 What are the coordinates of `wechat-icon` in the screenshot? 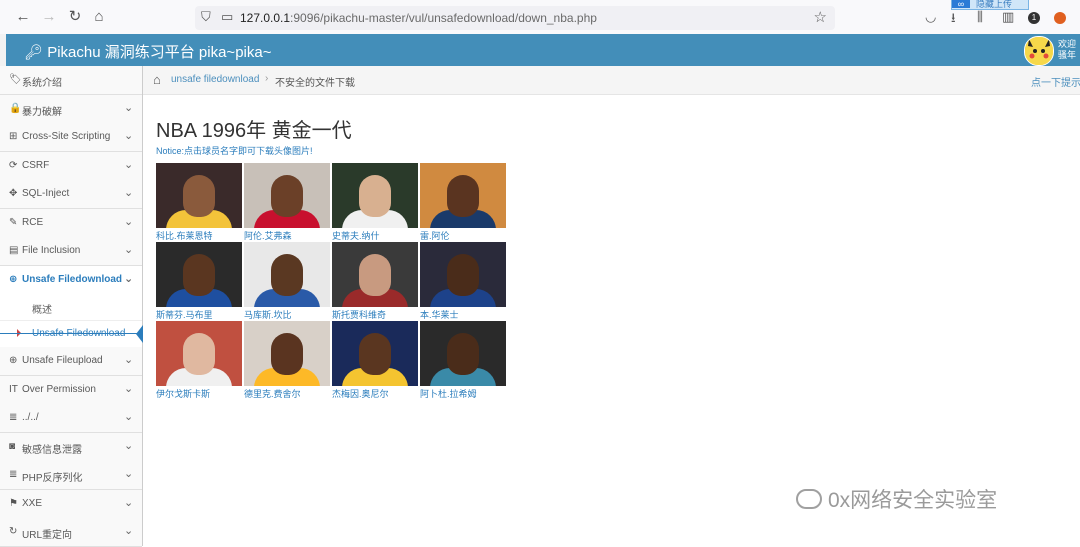 It's located at (809, 499).